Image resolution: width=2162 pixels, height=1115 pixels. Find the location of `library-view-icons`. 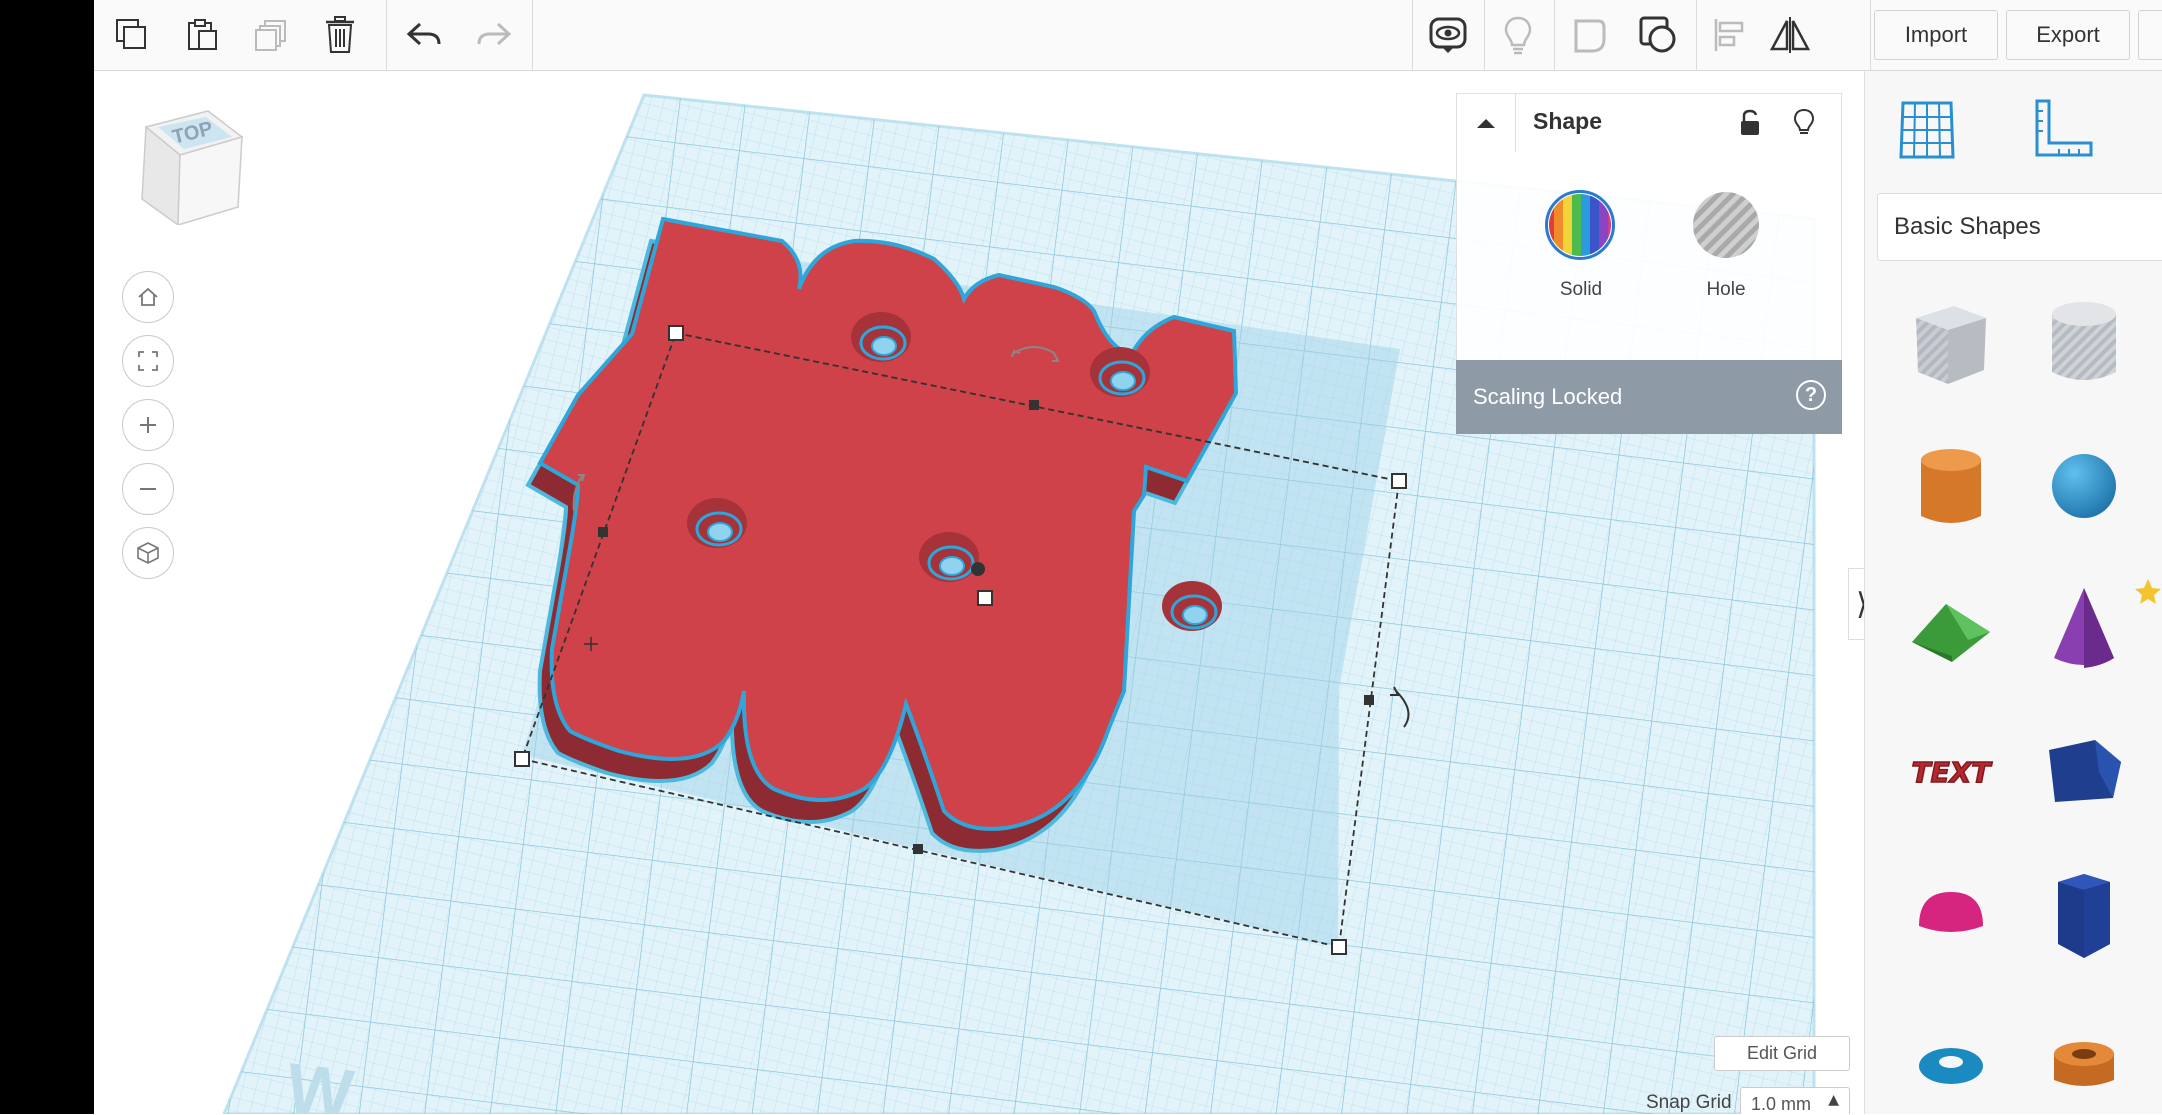

library-view-icons is located at coordinates (2013, 131).